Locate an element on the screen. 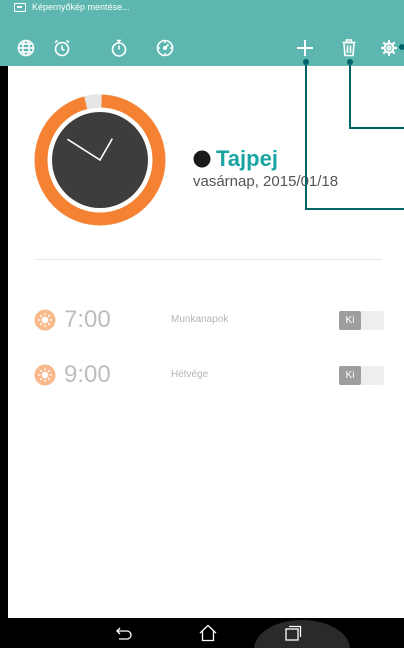 This screenshot has width=404, height=648. alarm-label: Hétvége is located at coordinates (190, 374).